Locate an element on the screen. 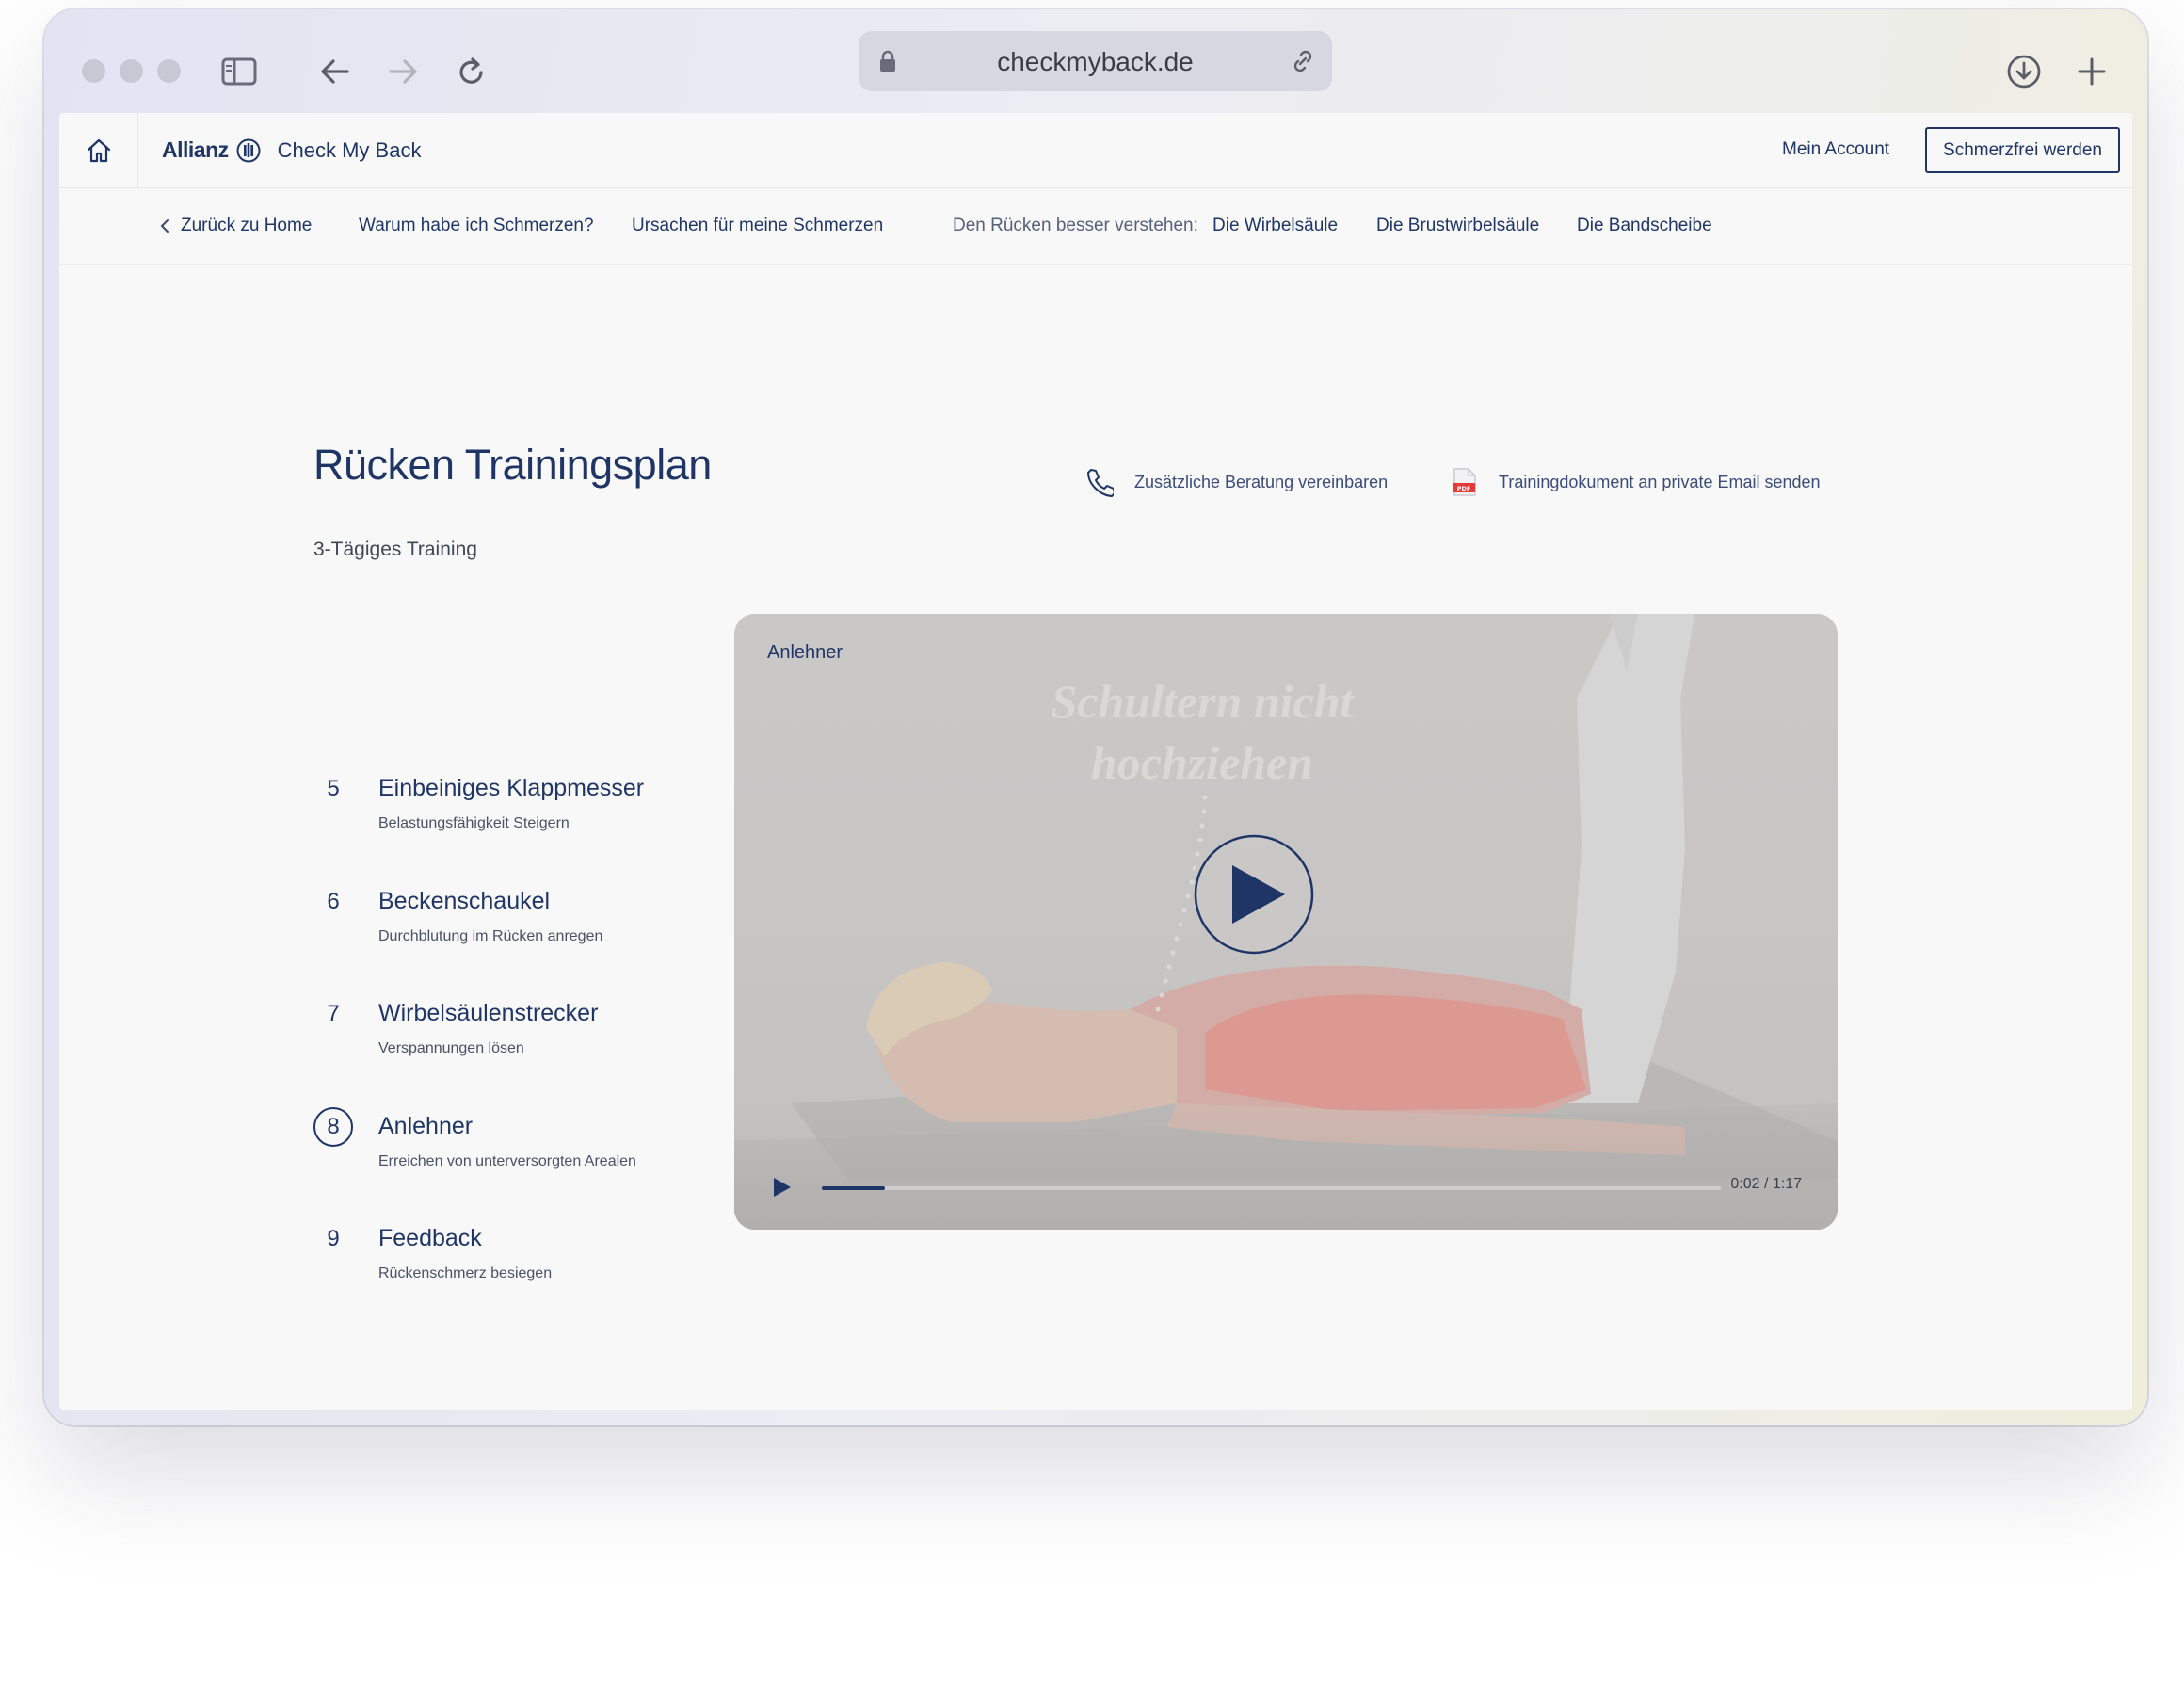 The height and width of the screenshot is (1706, 2184). play-icon is located at coordinates (1254, 894).